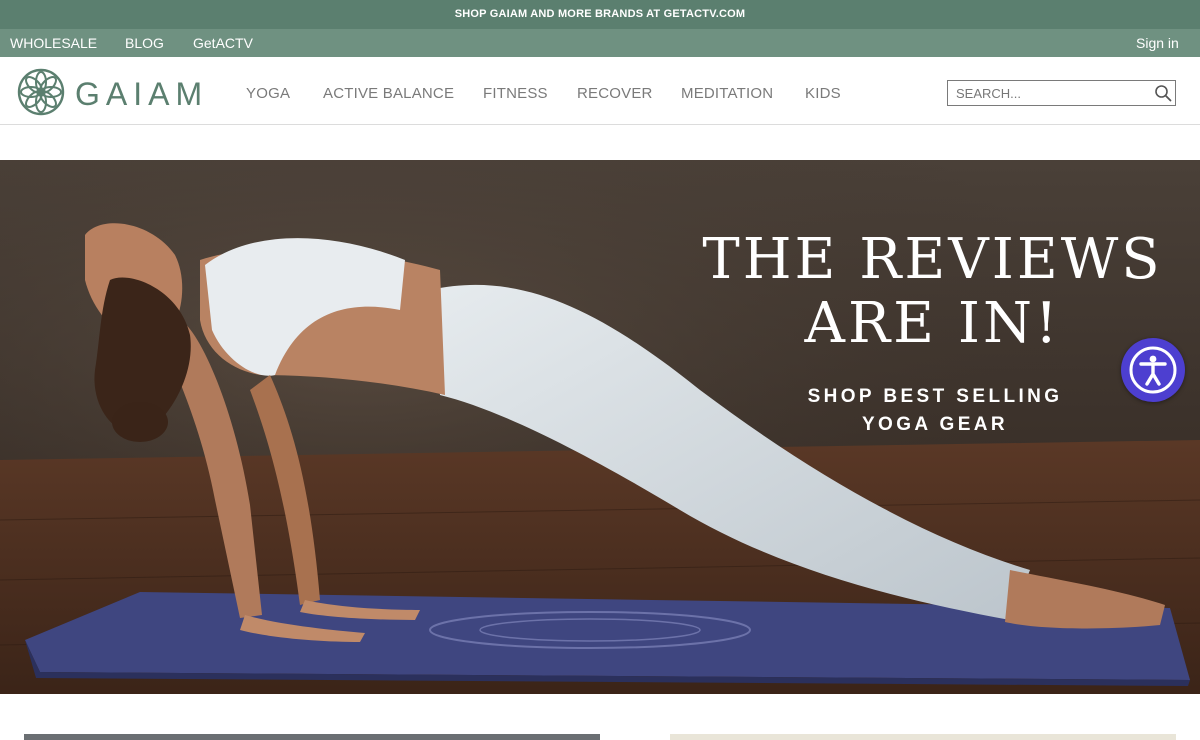  Describe the element at coordinates (1157, 43) in the screenshot. I see `sign-in-link: Sign in` at that location.